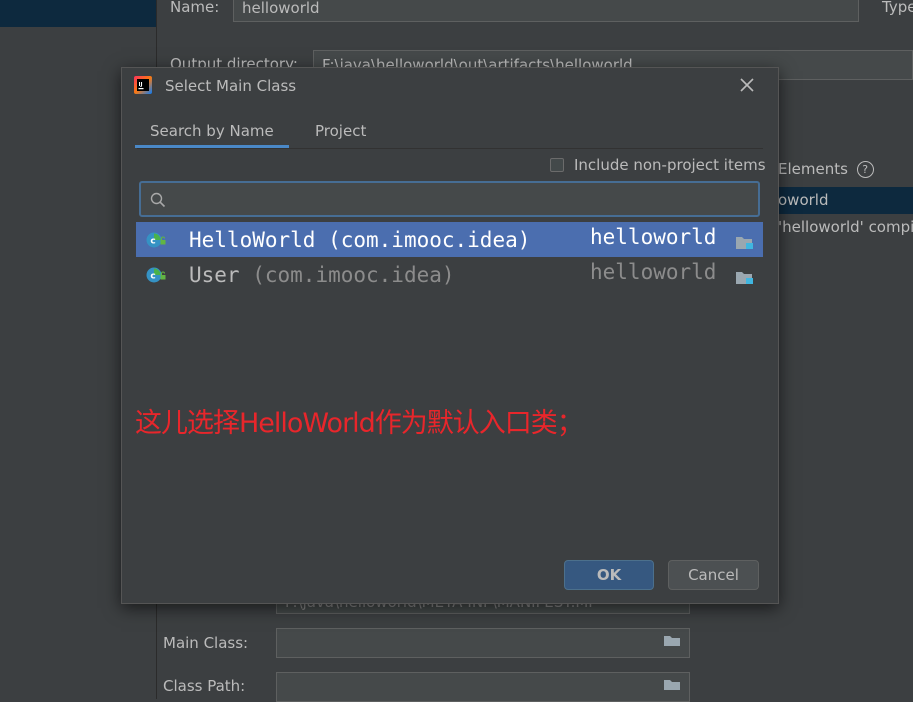  What do you see at coordinates (460, 200) in the screenshot?
I see `search-input` at bounding box center [460, 200].